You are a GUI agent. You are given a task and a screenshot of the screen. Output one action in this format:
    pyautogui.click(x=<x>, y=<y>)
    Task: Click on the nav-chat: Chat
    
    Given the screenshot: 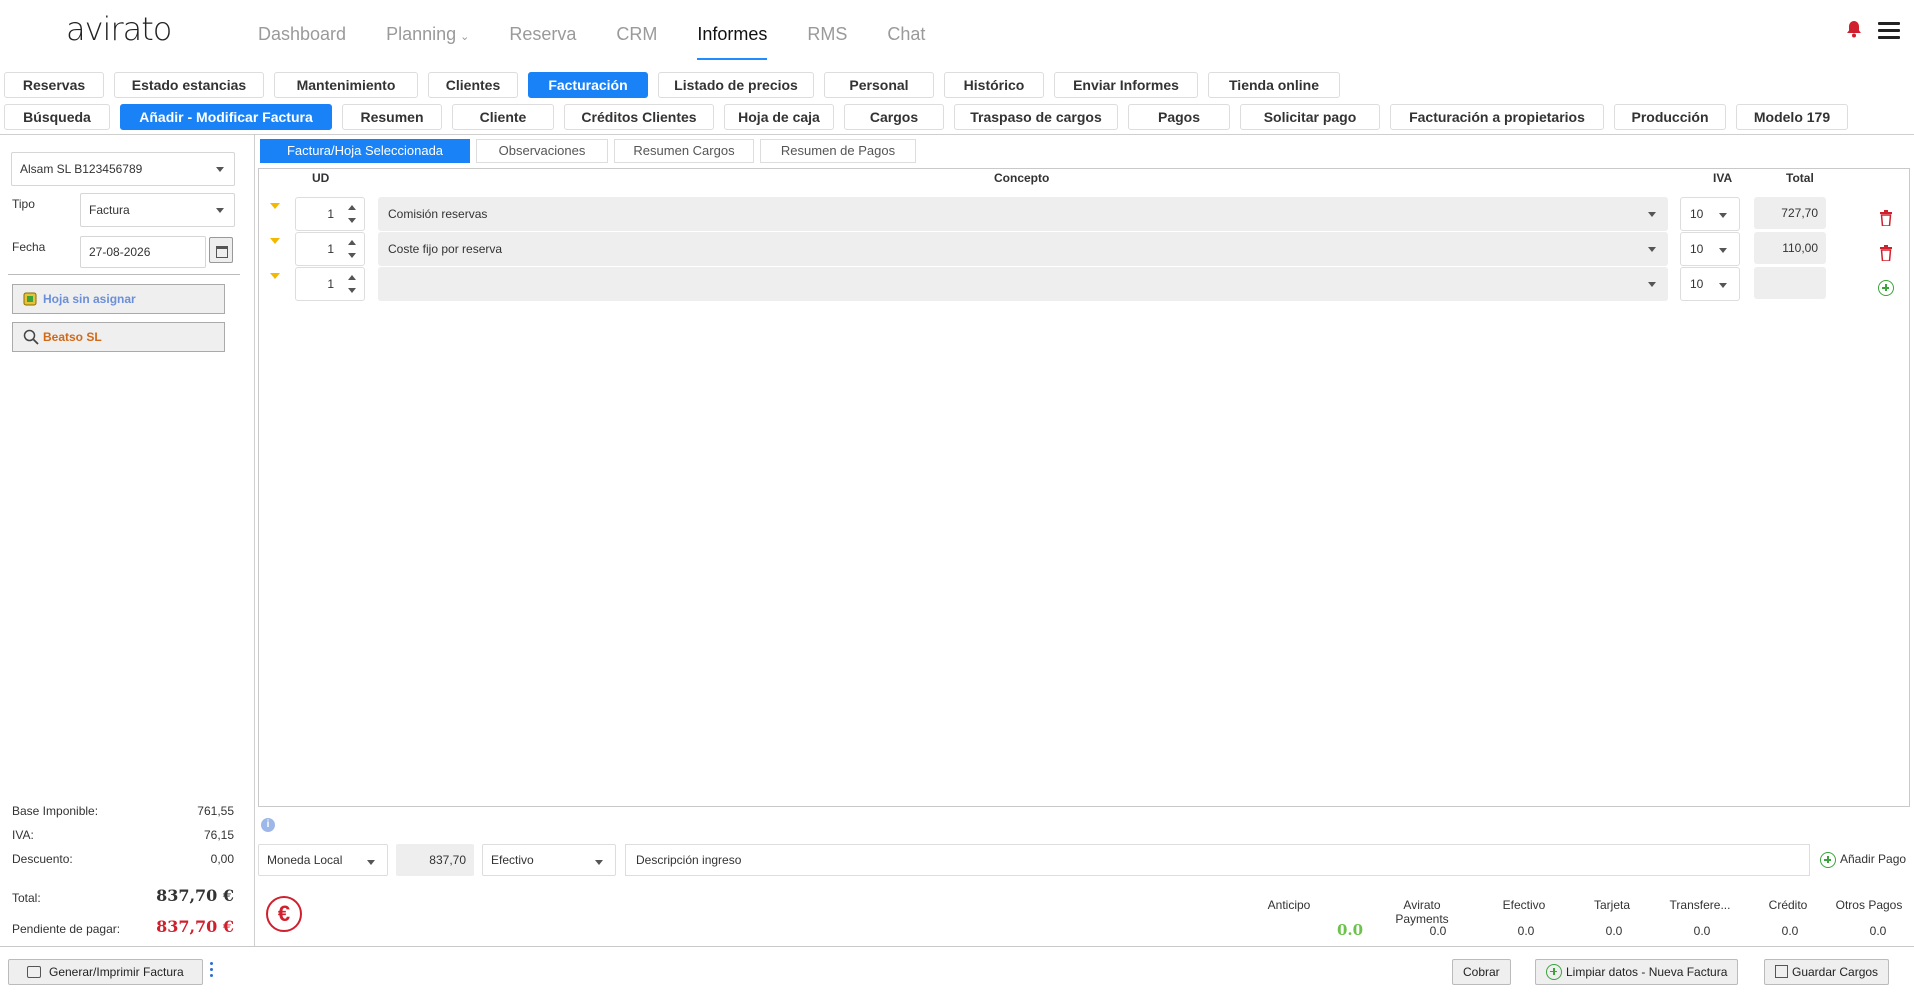 What is the action you would take?
    pyautogui.click(x=906, y=42)
    